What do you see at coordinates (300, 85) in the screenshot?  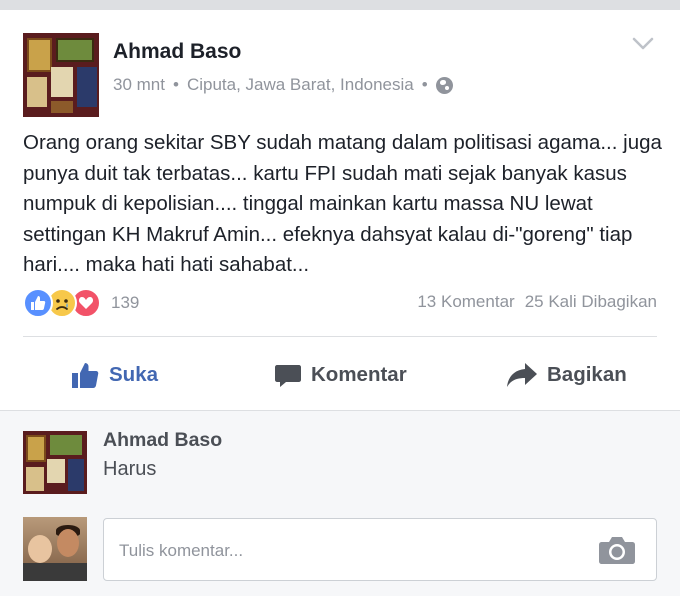 I see `post-location: Ciputa, Jawa Barat, Indonesia` at bounding box center [300, 85].